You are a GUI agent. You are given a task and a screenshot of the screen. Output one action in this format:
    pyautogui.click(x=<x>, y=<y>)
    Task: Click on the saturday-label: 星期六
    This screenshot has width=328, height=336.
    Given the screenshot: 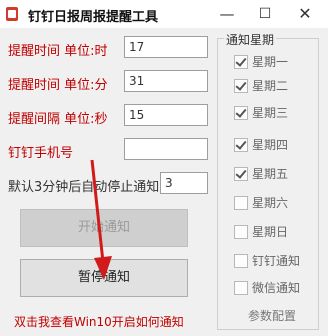 What is the action you would take?
    pyautogui.click(x=270, y=203)
    